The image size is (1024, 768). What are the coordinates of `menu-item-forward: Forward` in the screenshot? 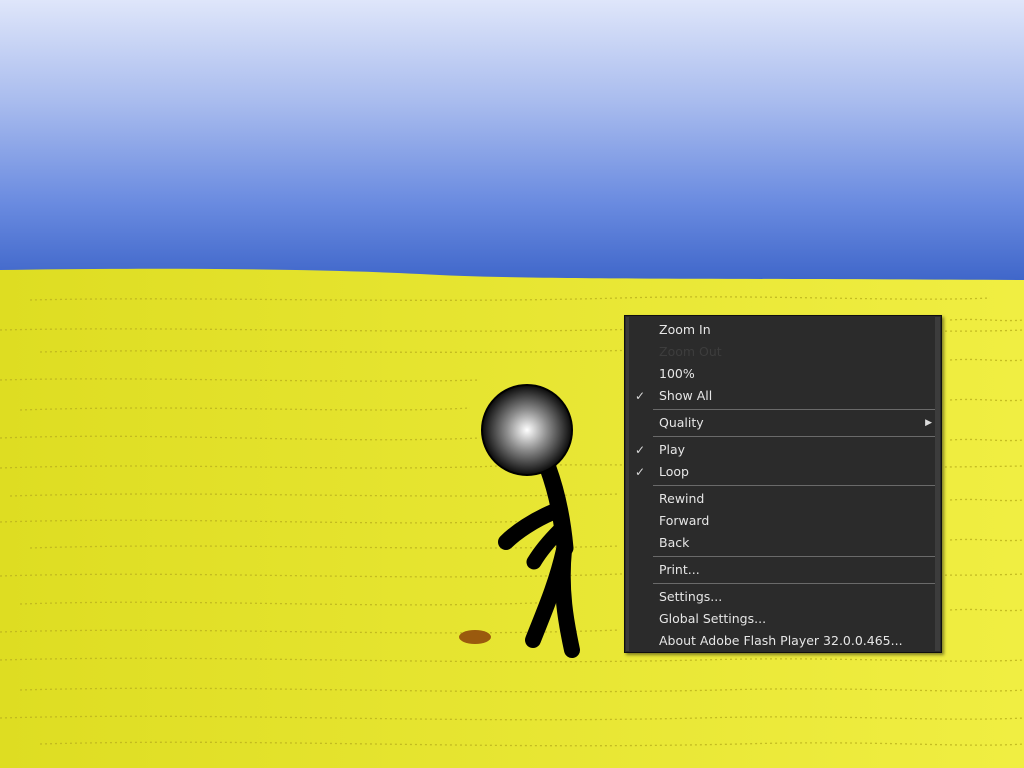 It's located at (783, 521).